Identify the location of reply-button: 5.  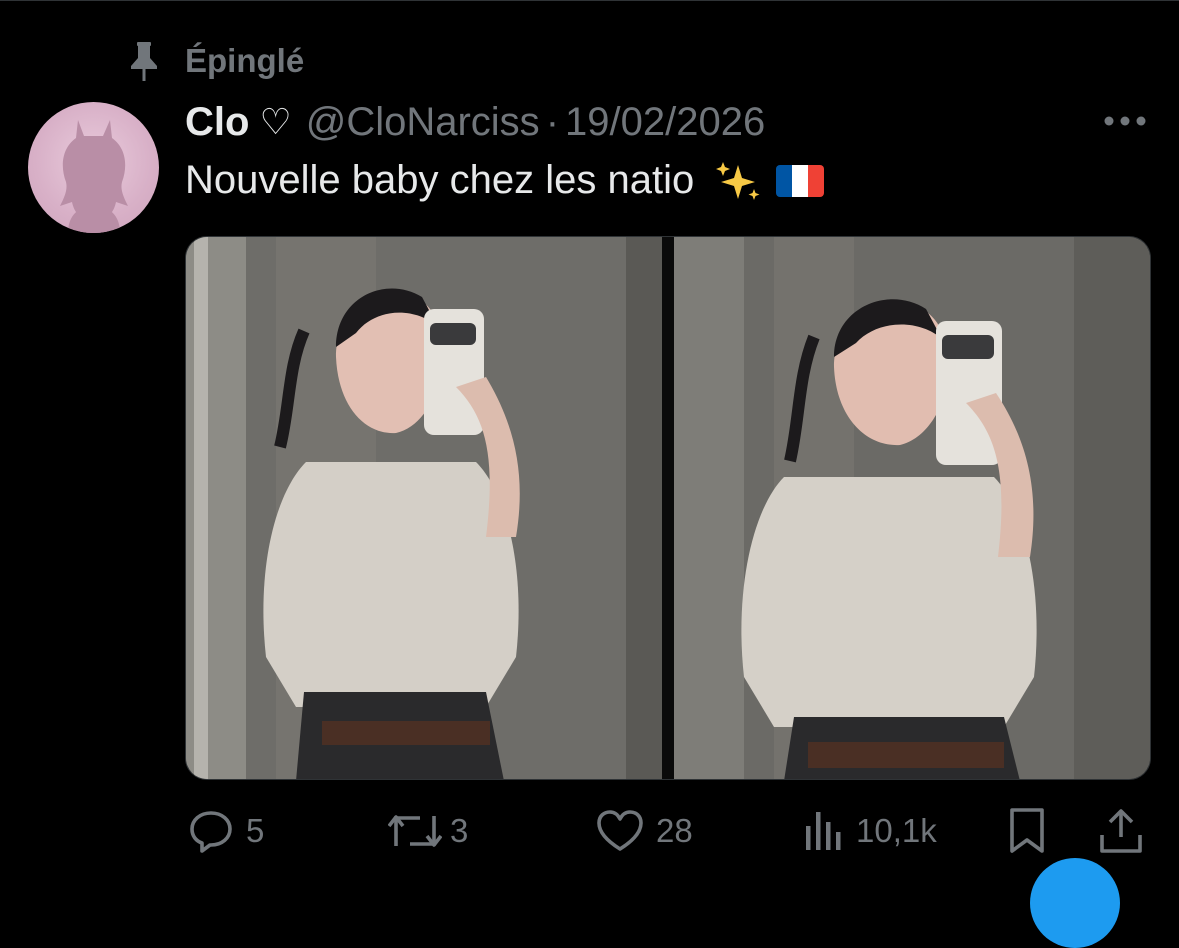
(226, 831).